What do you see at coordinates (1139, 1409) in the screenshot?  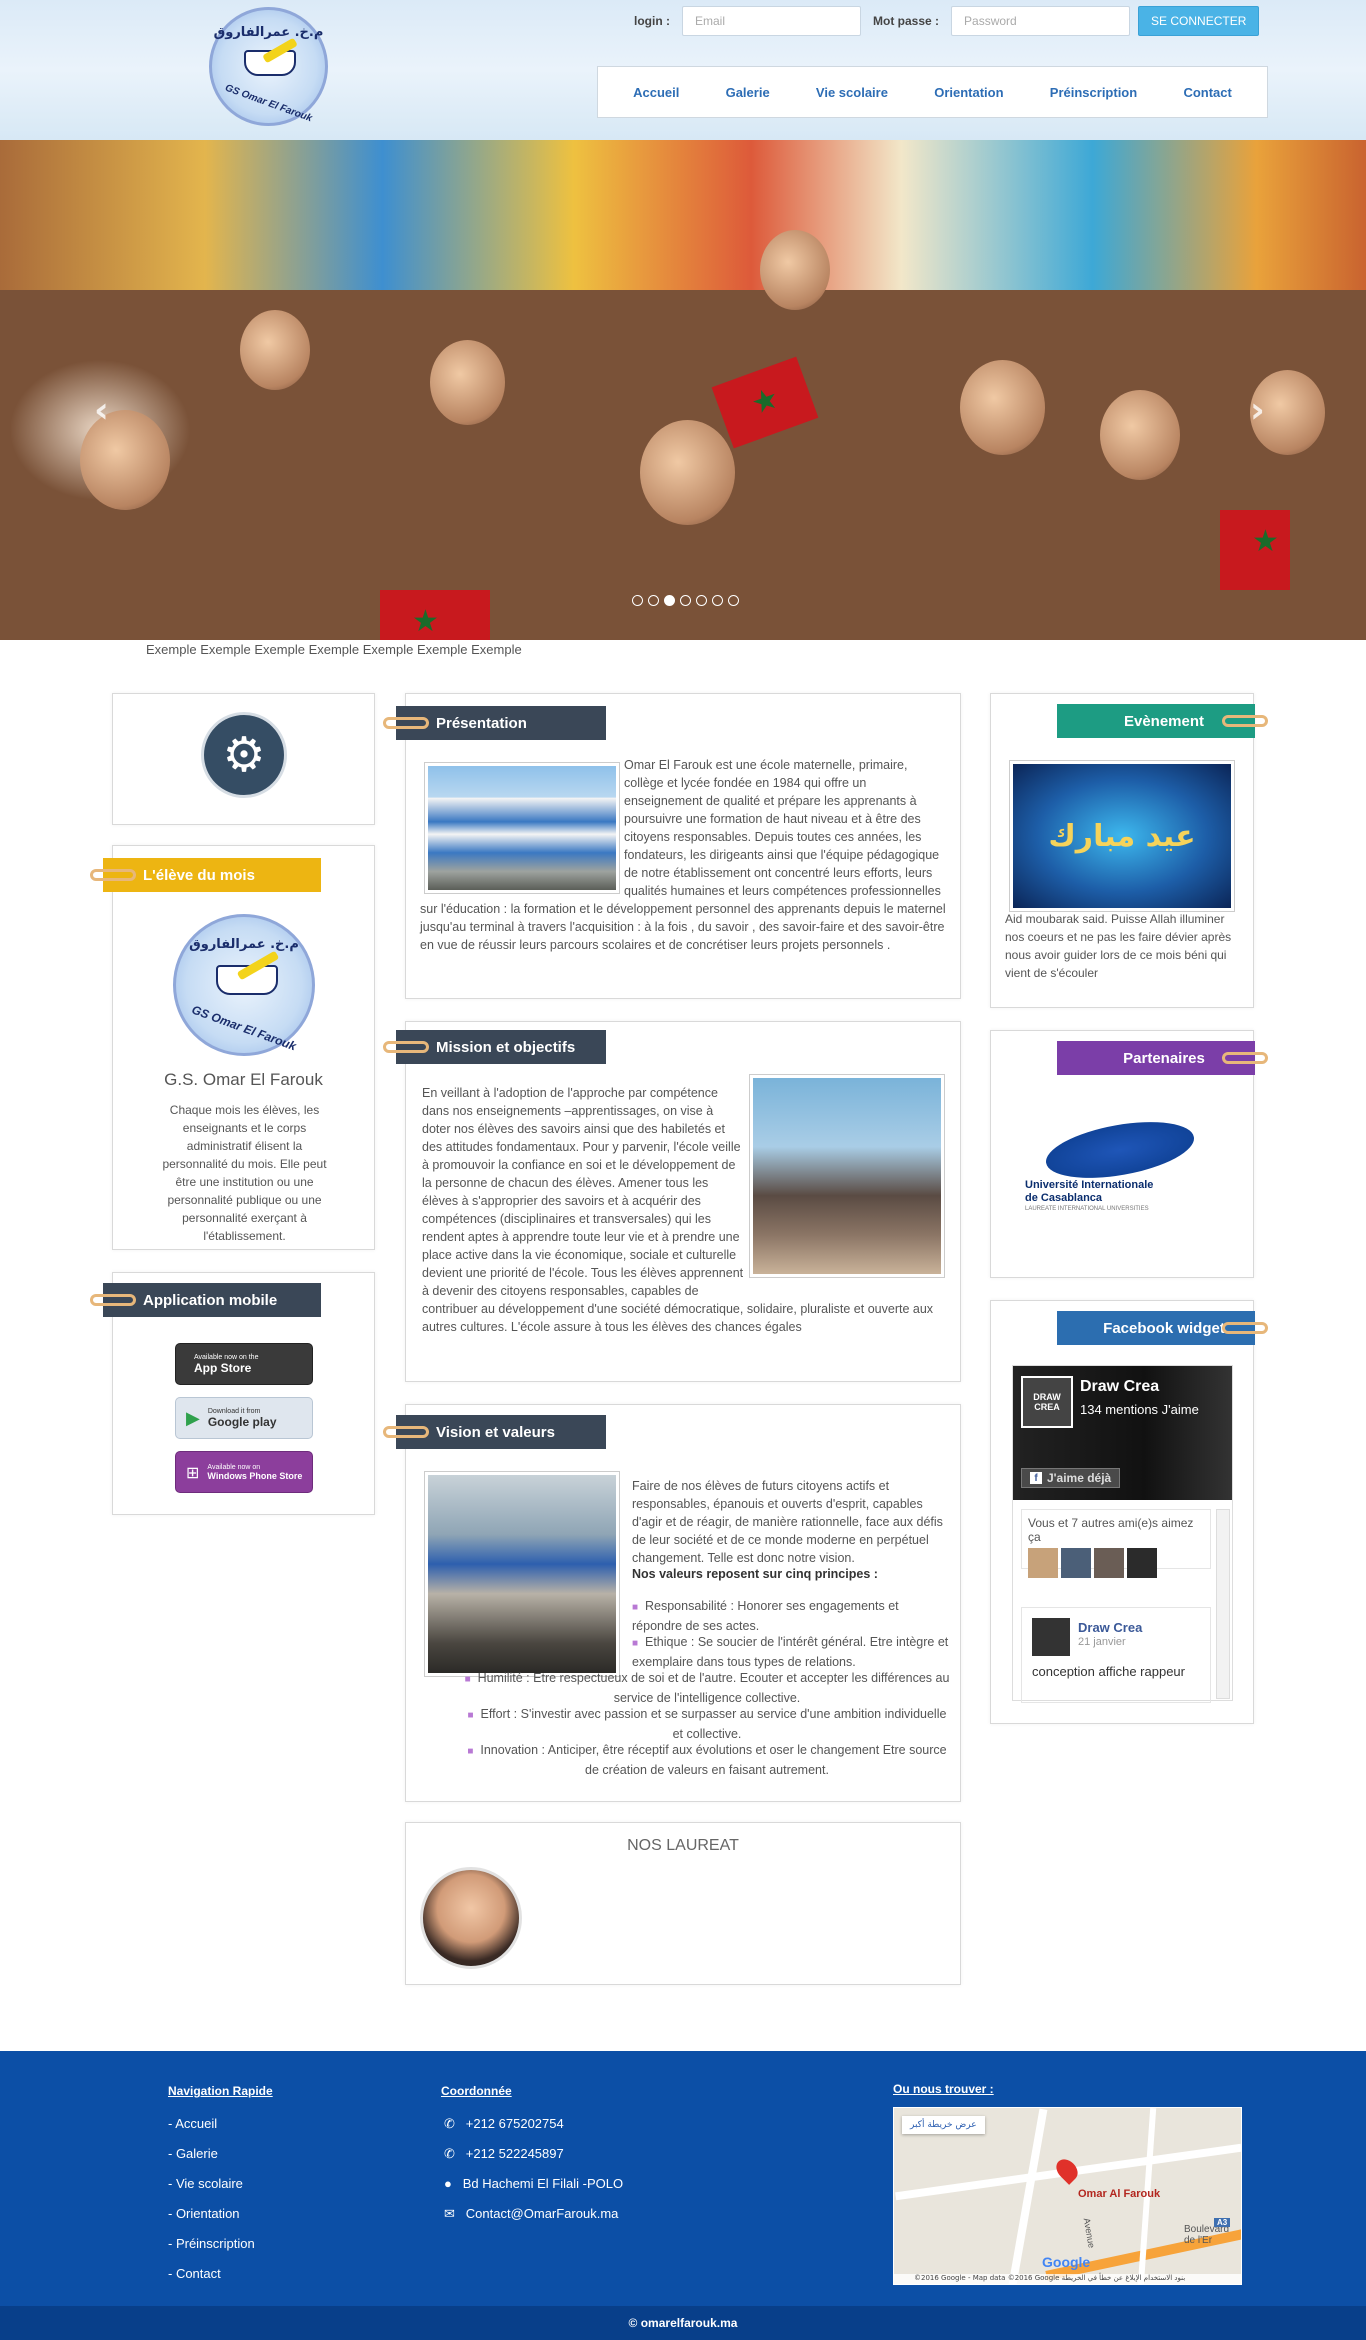 I see `facebook-likes-count: 134 mentions J'aime` at bounding box center [1139, 1409].